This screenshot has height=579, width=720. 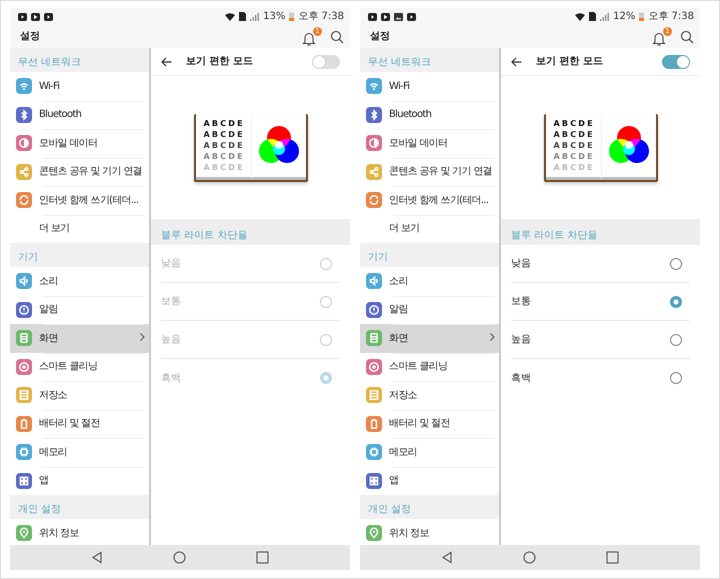 I want to click on option-label: 보통, so click(x=521, y=301).